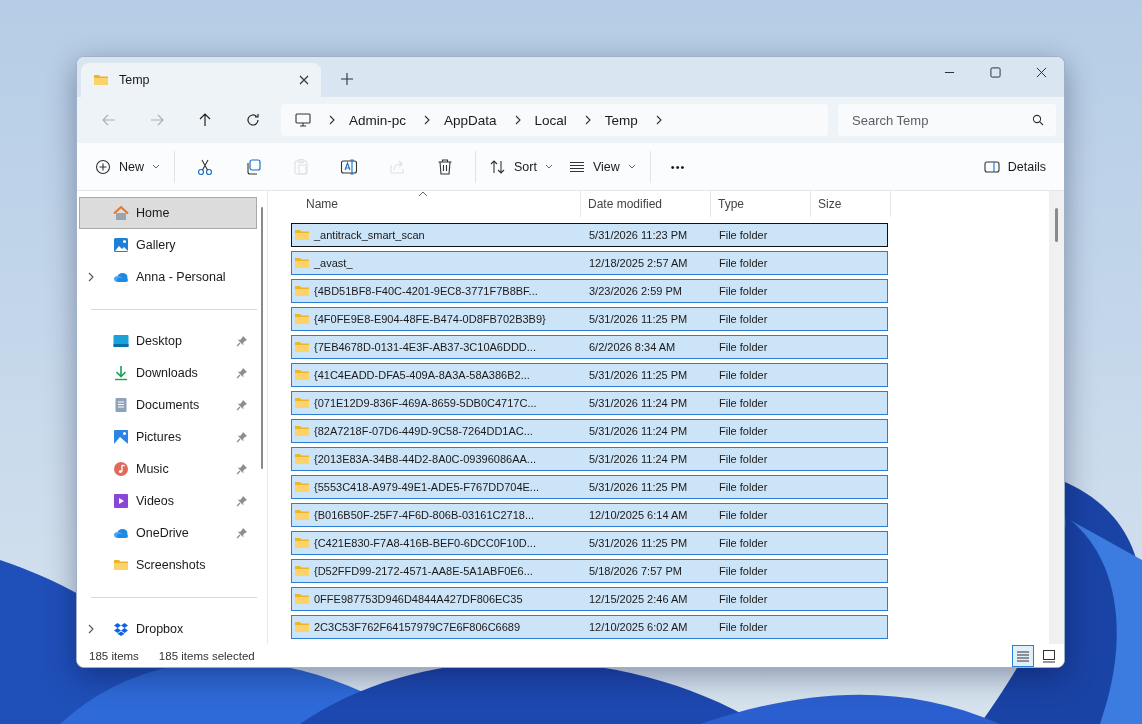 The image size is (1142, 724). Describe the element at coordinates (436, 204) in the screenshot. I see `column-header: Name` at that location.